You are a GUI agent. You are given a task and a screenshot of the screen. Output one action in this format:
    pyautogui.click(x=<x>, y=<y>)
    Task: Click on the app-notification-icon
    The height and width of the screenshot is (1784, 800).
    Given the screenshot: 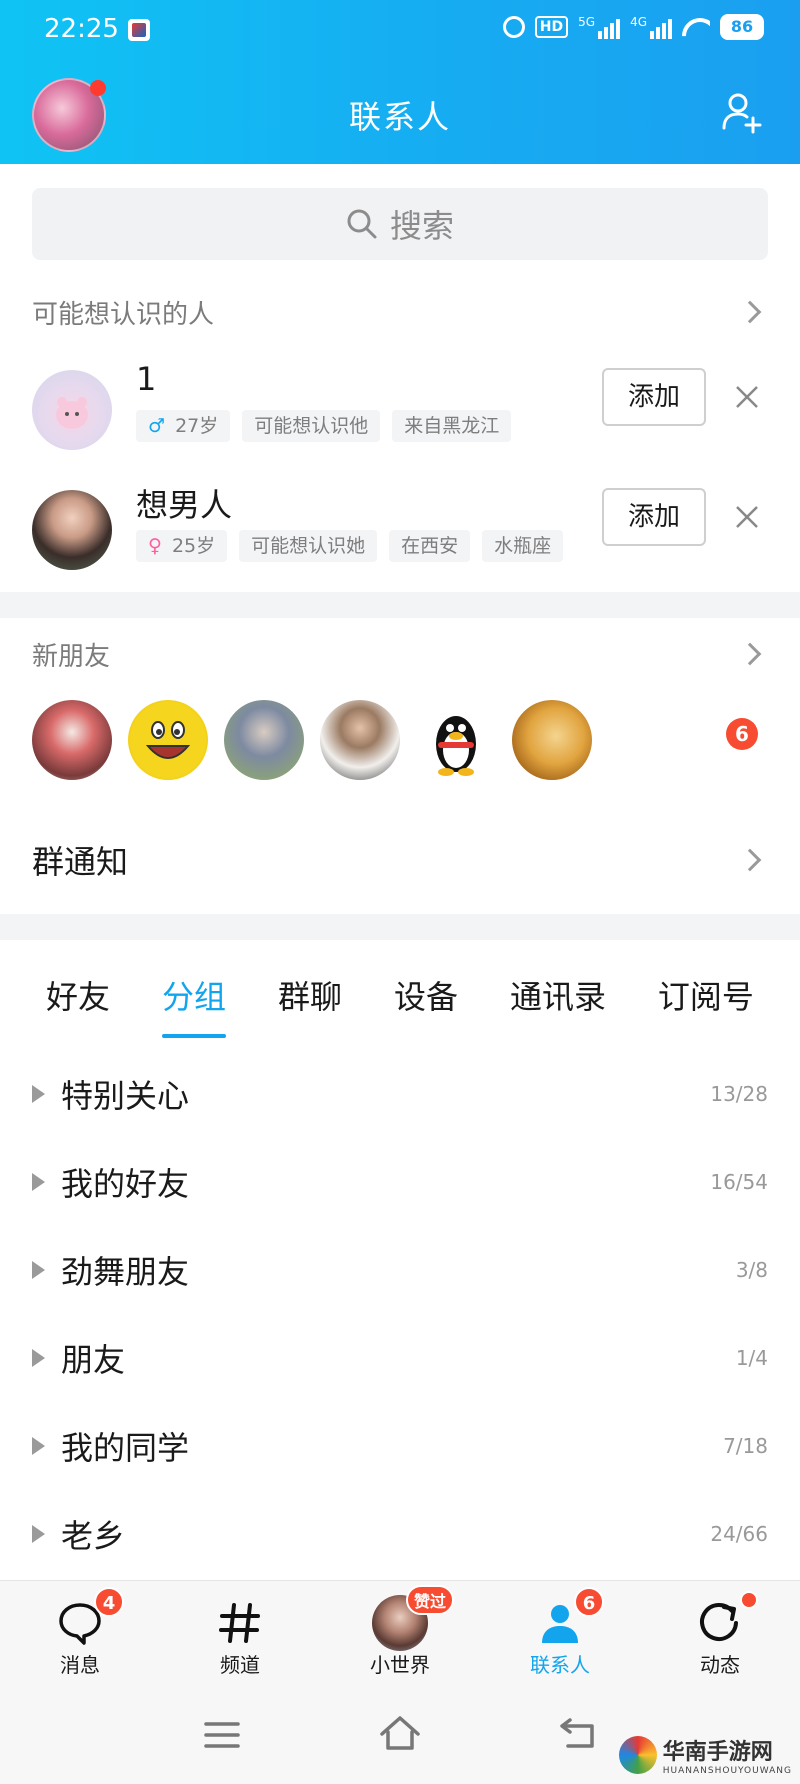 What is the action you would take?
    pyautogui.click(x=139, y=30)
    